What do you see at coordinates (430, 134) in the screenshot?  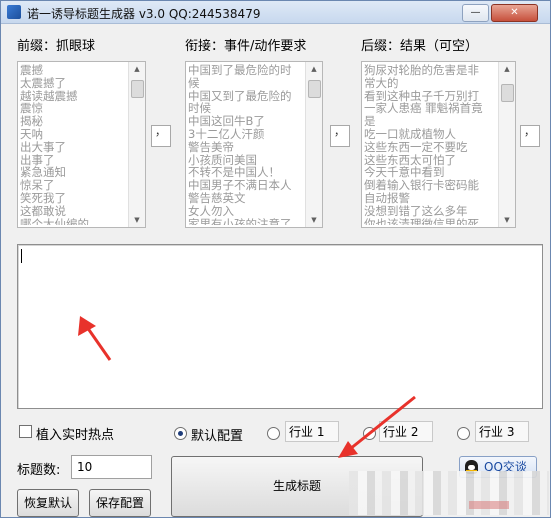 I see `list-item: 吃一口就成植物人` at bounding box center [430, 134].